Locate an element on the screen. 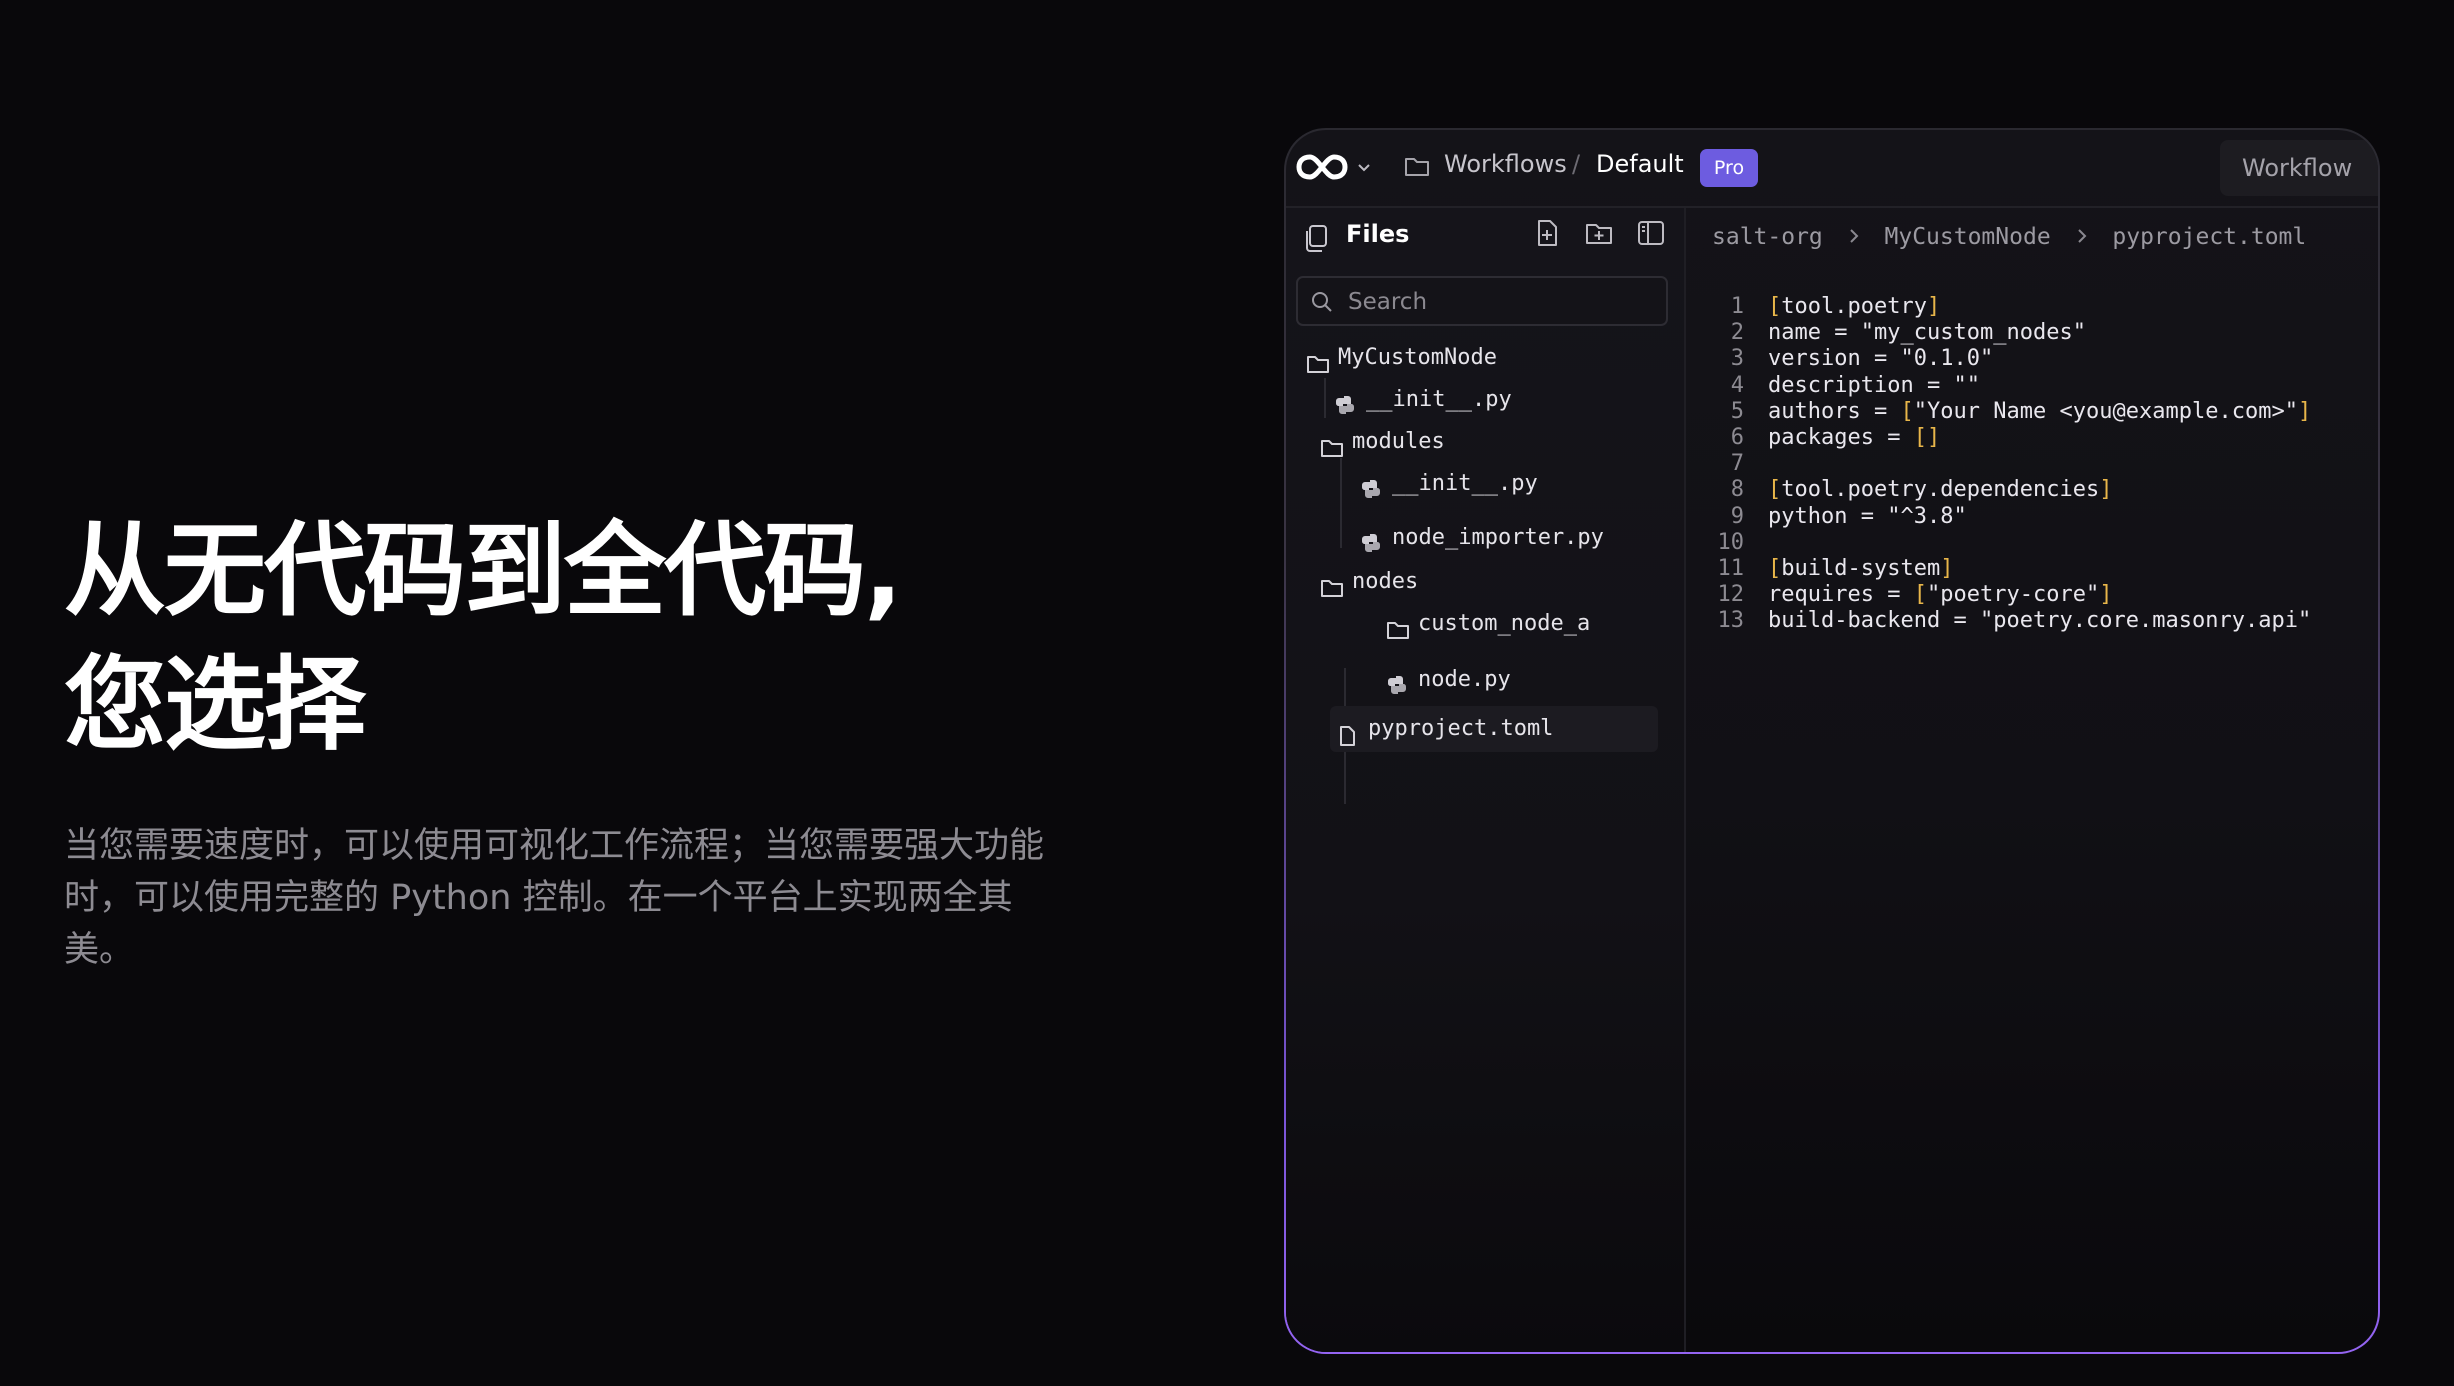 The image size is (2454, 1386). search-input is located at coordinates (1503, 302).